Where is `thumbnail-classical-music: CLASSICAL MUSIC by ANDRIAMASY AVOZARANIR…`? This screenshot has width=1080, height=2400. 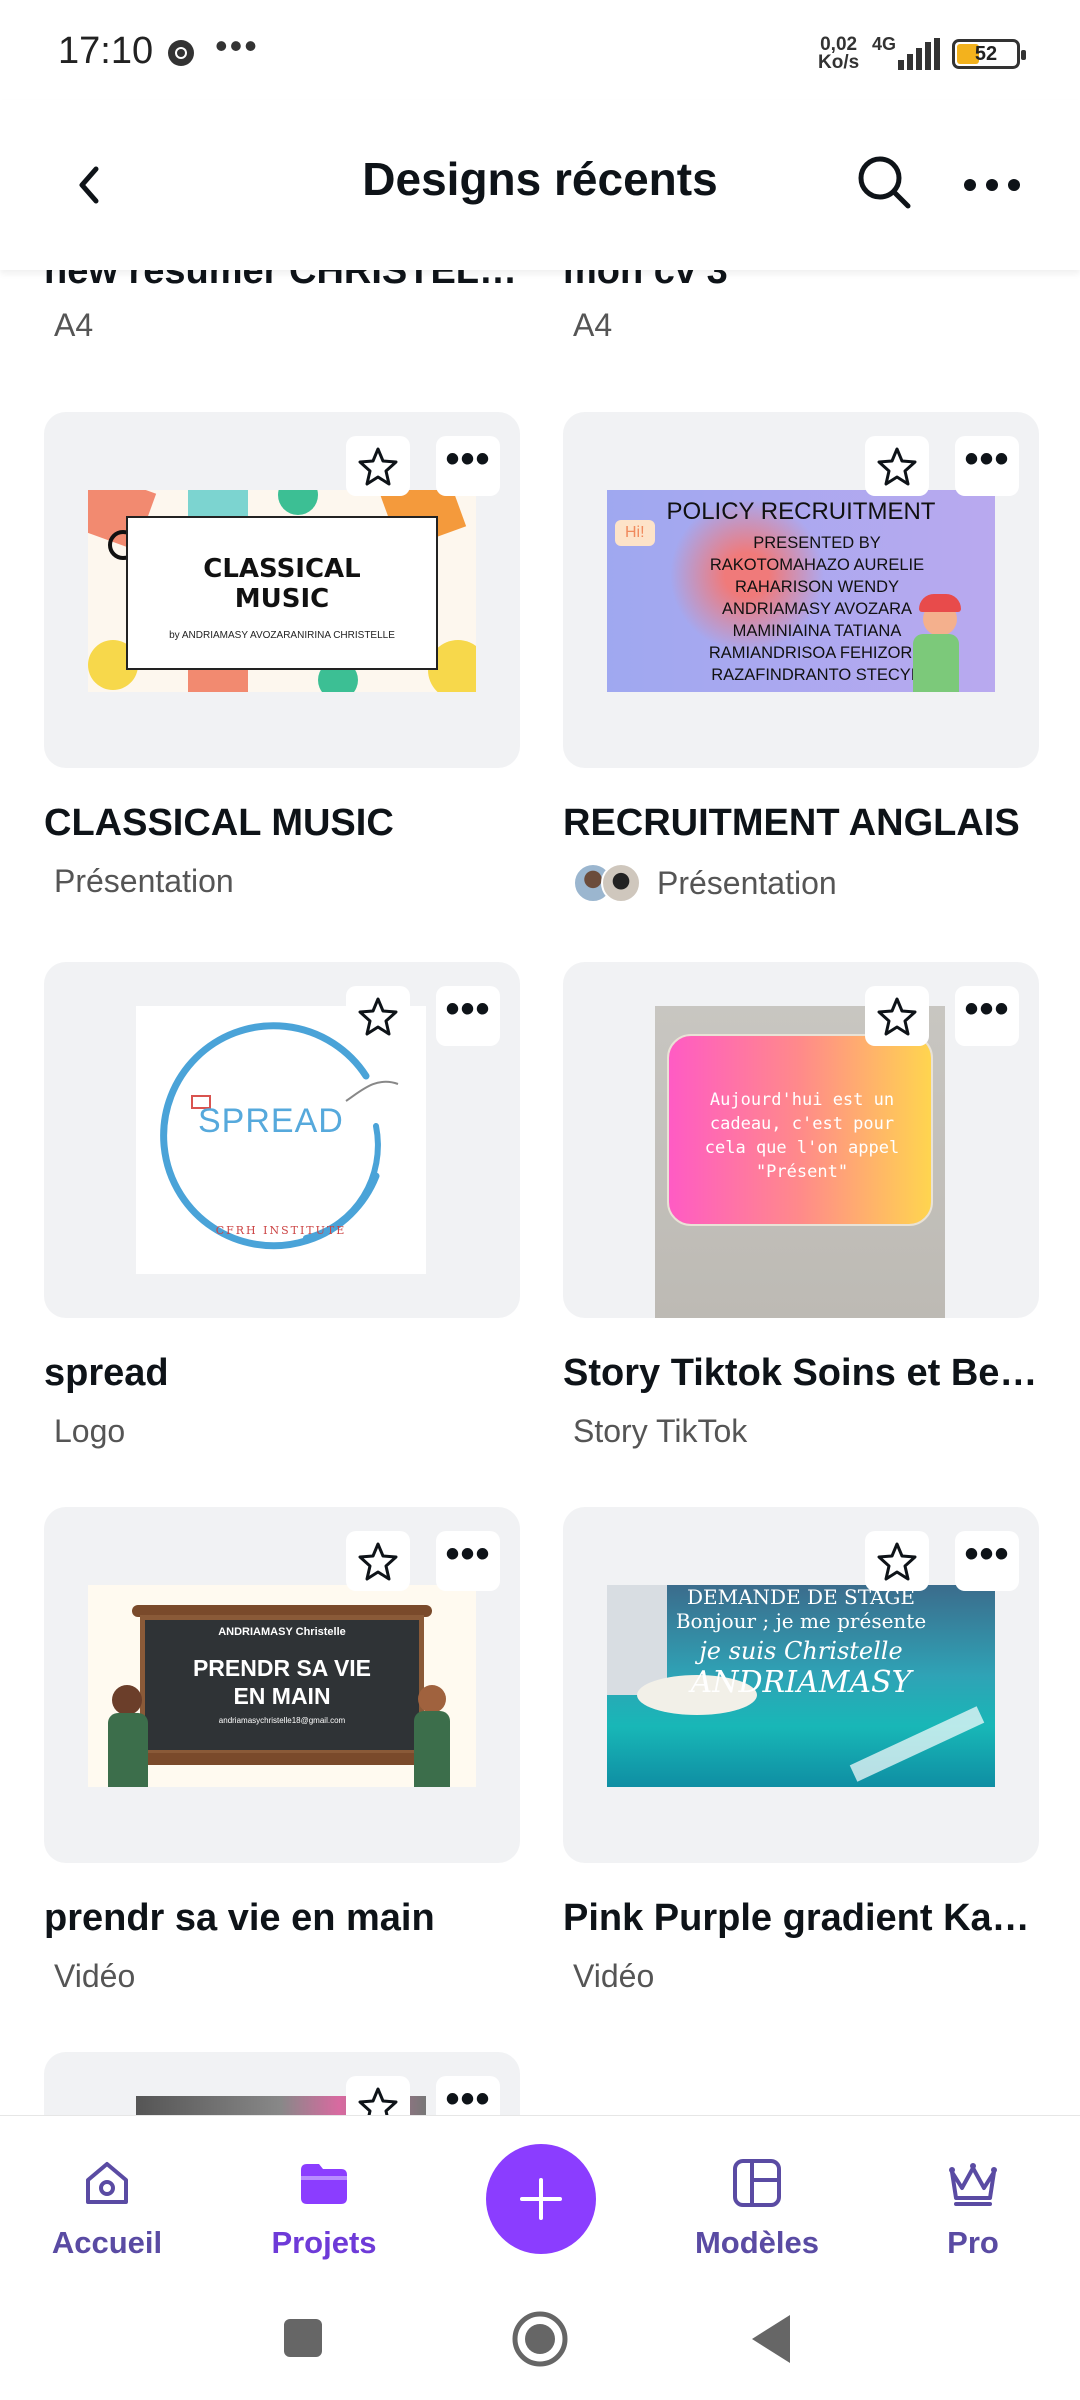 thumbnail-classical-music: CLASSICAL MUSIC by ANDRIAMASY AVOZARANIR… is located at coordinates (282, 591).